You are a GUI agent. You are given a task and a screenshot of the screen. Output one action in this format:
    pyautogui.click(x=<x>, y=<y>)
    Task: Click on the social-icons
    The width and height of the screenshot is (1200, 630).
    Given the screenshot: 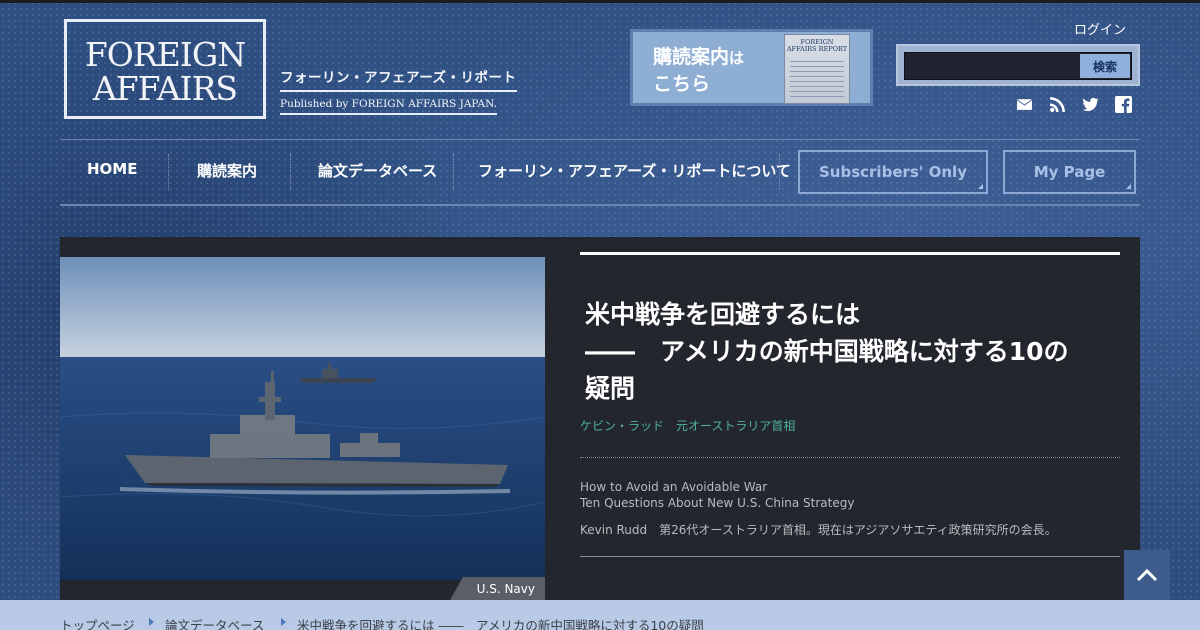 What is the action you would take?
    pyautogui.click(x=1074, y=104)
    